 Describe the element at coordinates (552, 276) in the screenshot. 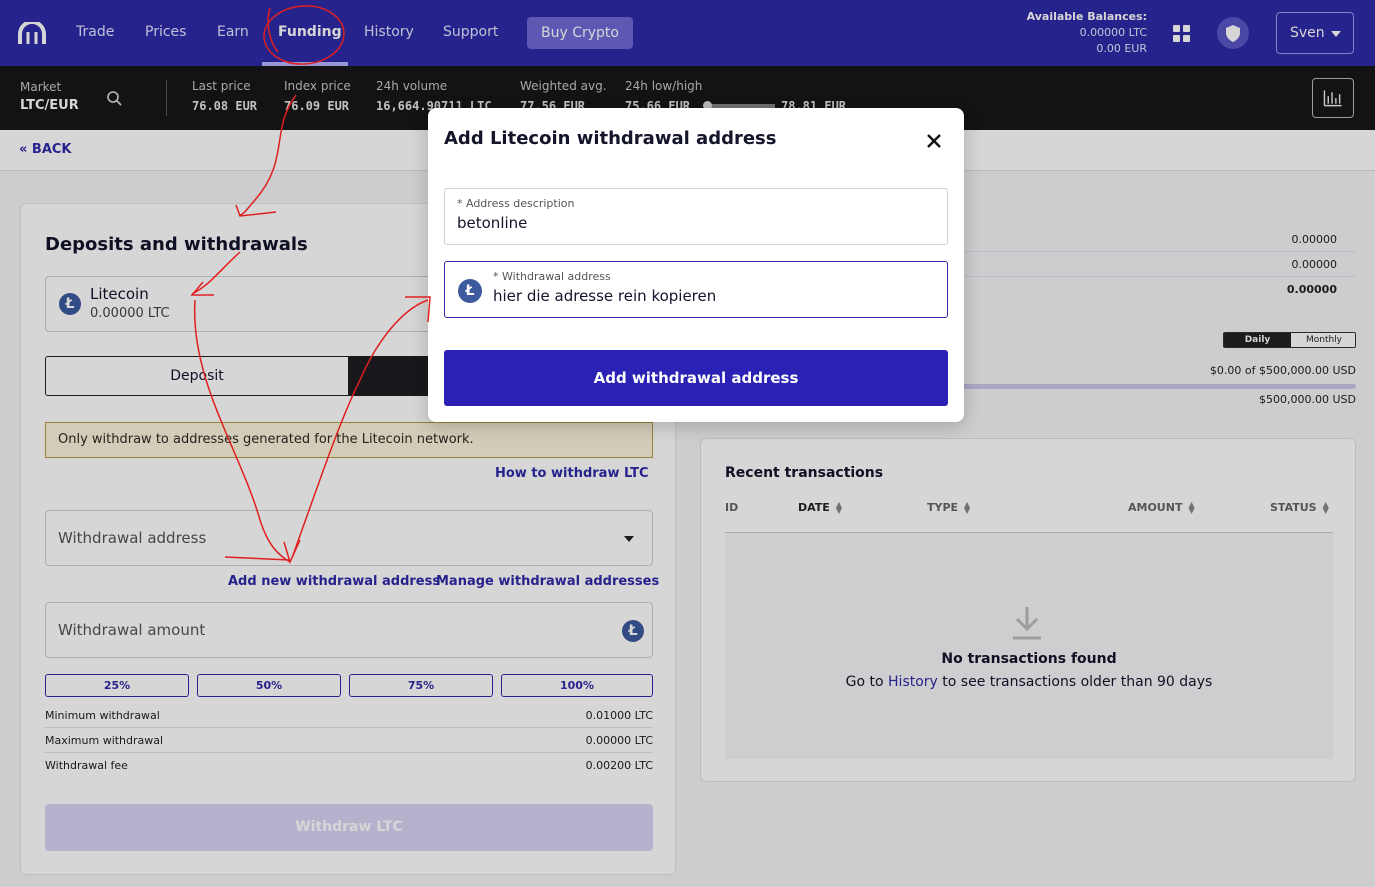

I see `withdrawal-address-label: * Withdrawal address` at that location.